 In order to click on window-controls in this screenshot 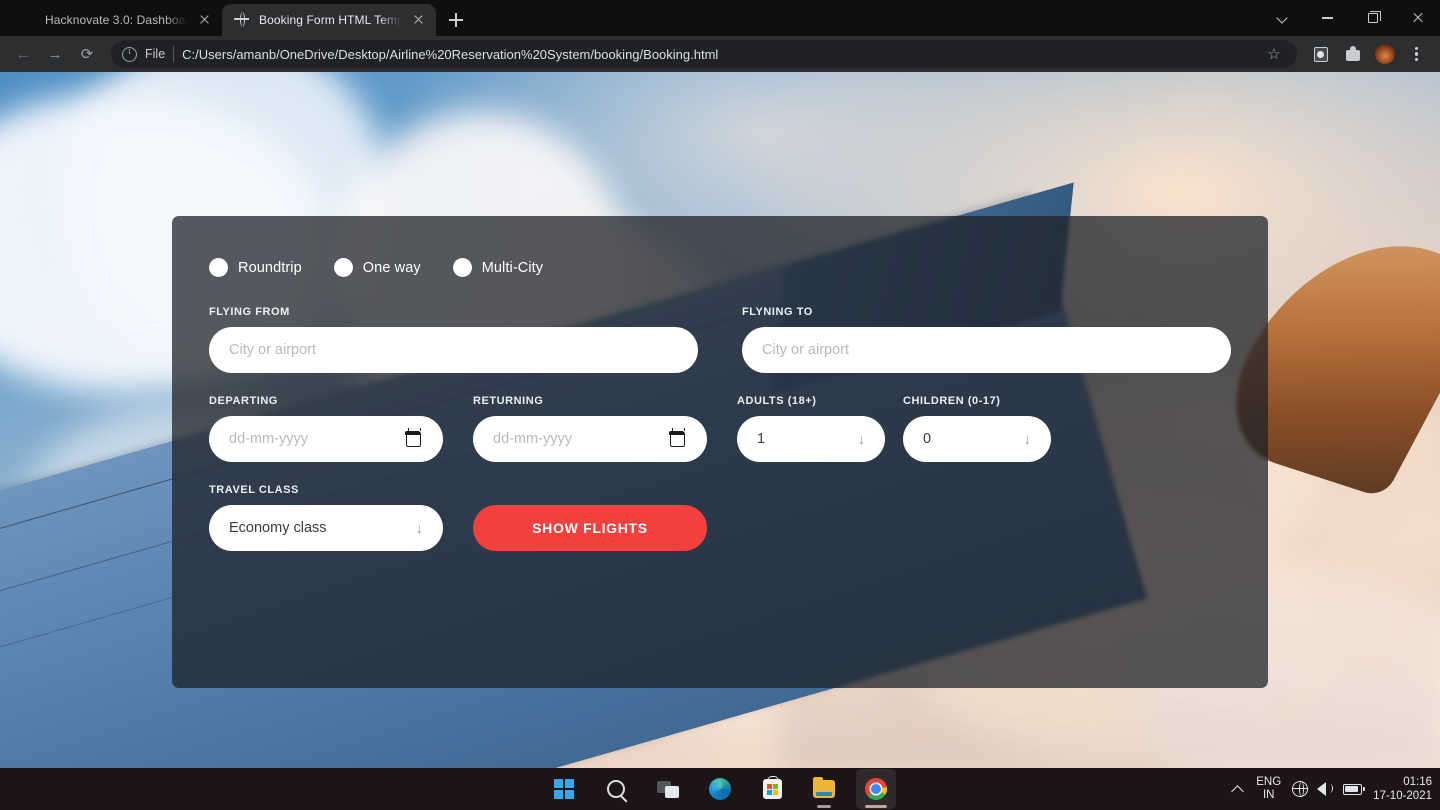, I will do `click(1350, 18)`.